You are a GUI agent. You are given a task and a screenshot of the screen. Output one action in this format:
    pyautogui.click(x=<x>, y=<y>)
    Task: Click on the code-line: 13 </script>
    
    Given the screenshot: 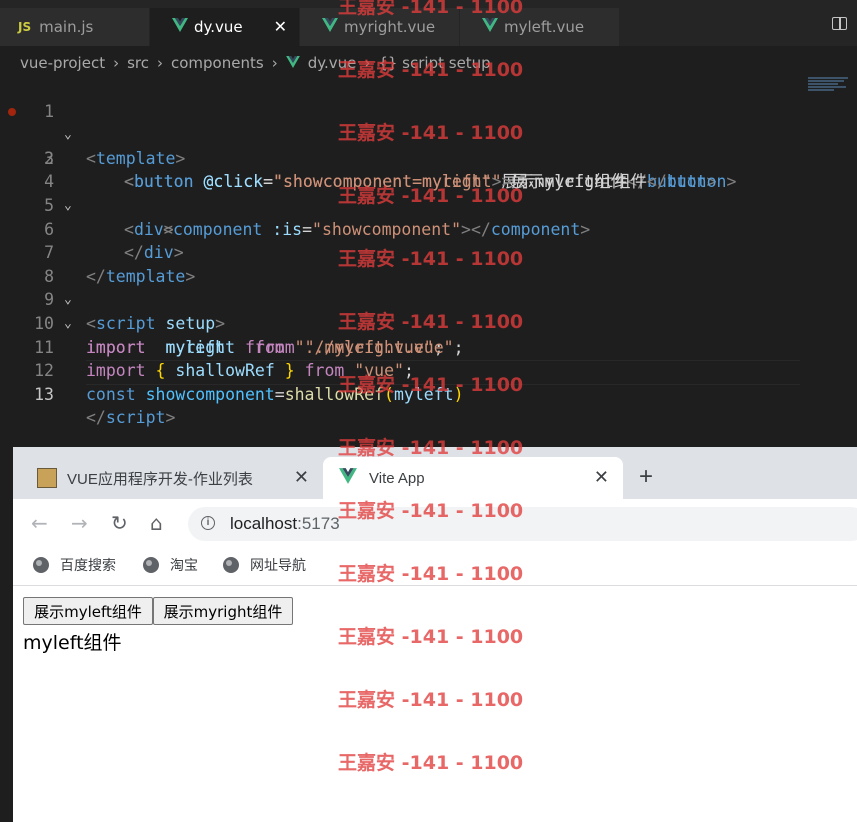 What is the action you would take?
    pyautogui.click(x=400, y=393)
    